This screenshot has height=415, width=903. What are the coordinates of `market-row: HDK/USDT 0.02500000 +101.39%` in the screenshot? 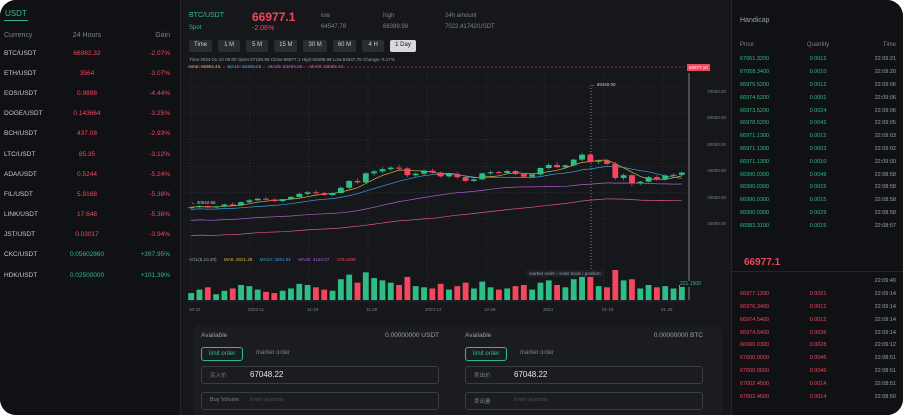 It's located at (90, 275).